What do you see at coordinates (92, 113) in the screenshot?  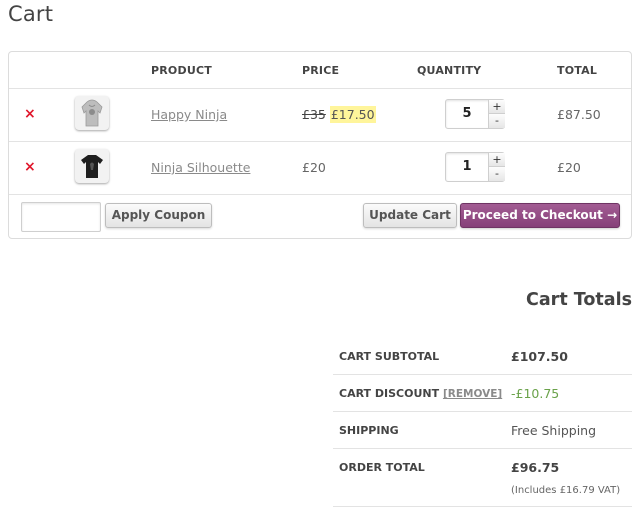 I see `hoodie-icon` at bounding box center [92, 113].